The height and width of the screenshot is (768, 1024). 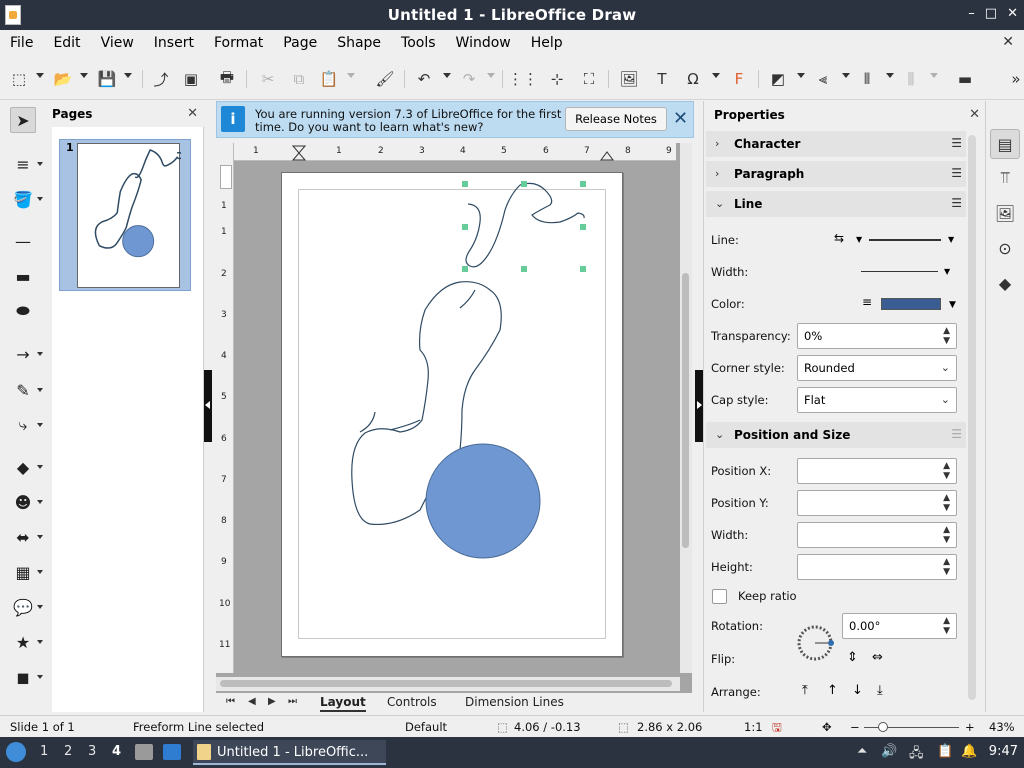 I want to click on layer-tabs-bar: ⏮ ◀ ▶ ⏭ Layout Controls Dimension Lines, so click(x=455, y=703).